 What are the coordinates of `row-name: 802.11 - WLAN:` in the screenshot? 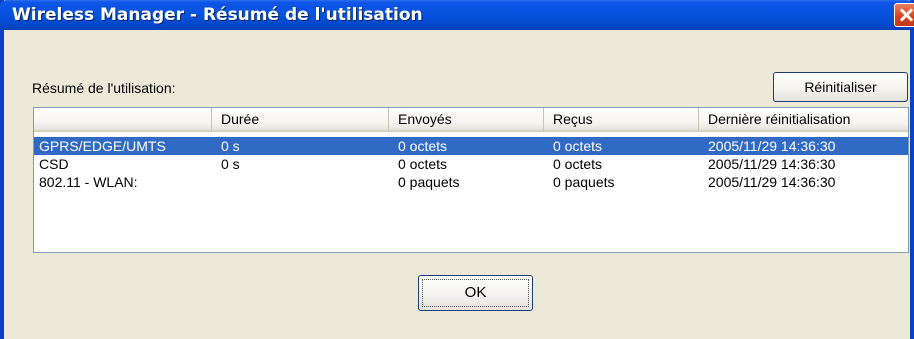 It's located at (88, 182).